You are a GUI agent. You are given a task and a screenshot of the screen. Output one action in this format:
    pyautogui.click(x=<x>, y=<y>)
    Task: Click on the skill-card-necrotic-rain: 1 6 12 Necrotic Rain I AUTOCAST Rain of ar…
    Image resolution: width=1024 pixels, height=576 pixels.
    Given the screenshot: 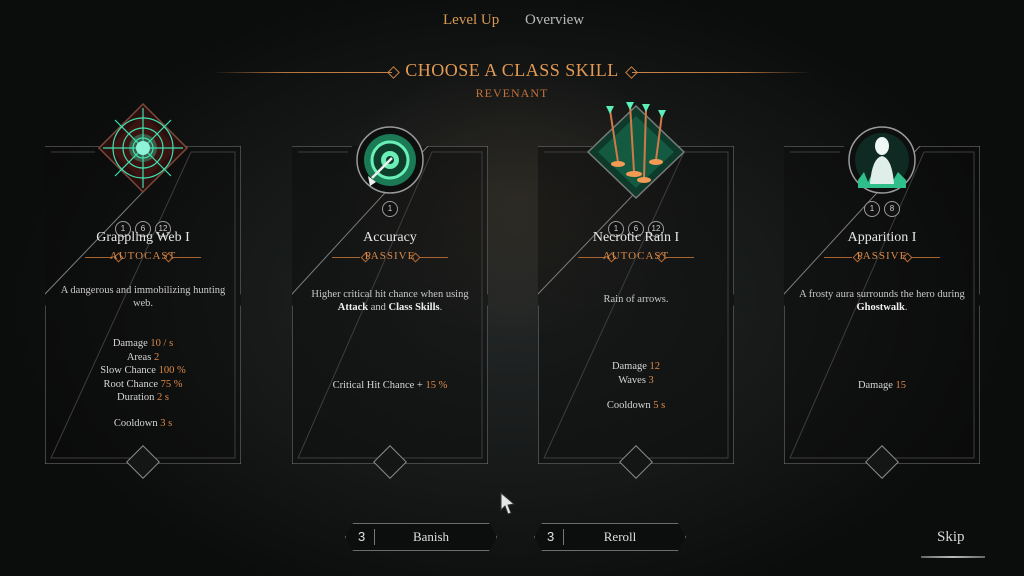 What is the action you would take?
    pyautogui.click(x=636, y=290)
    